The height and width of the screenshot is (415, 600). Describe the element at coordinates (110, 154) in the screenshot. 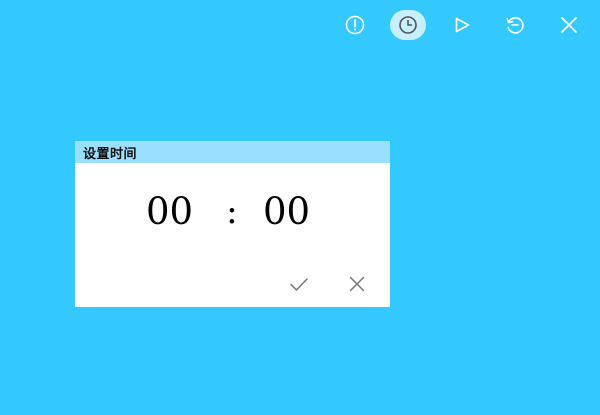

I see `dialog-title: 设置时间` at that location.